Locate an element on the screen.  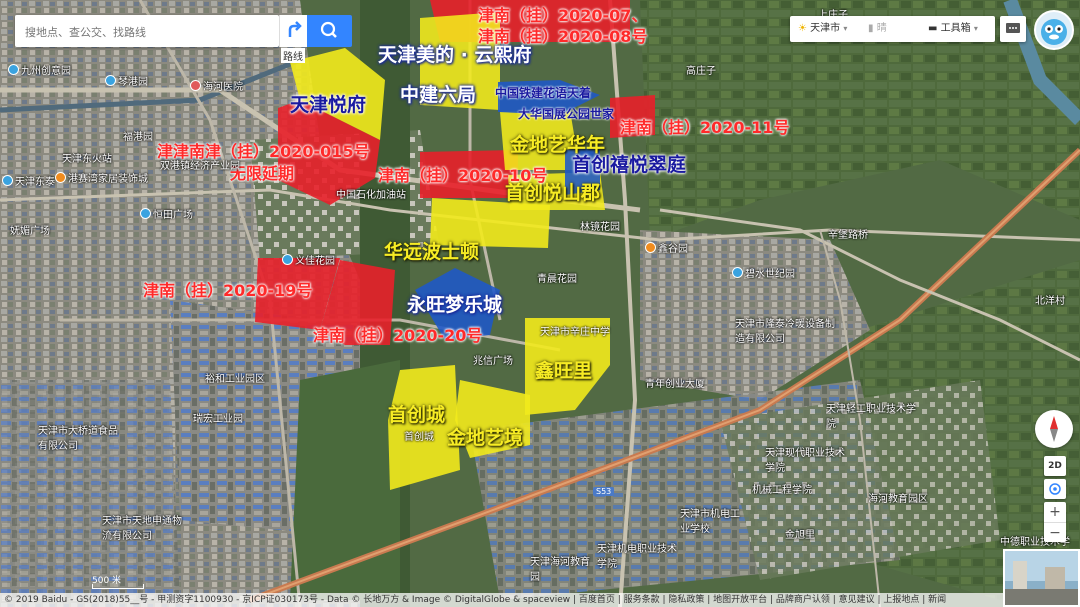
zoom-in-button: + is located at coordinates (1055, 512).